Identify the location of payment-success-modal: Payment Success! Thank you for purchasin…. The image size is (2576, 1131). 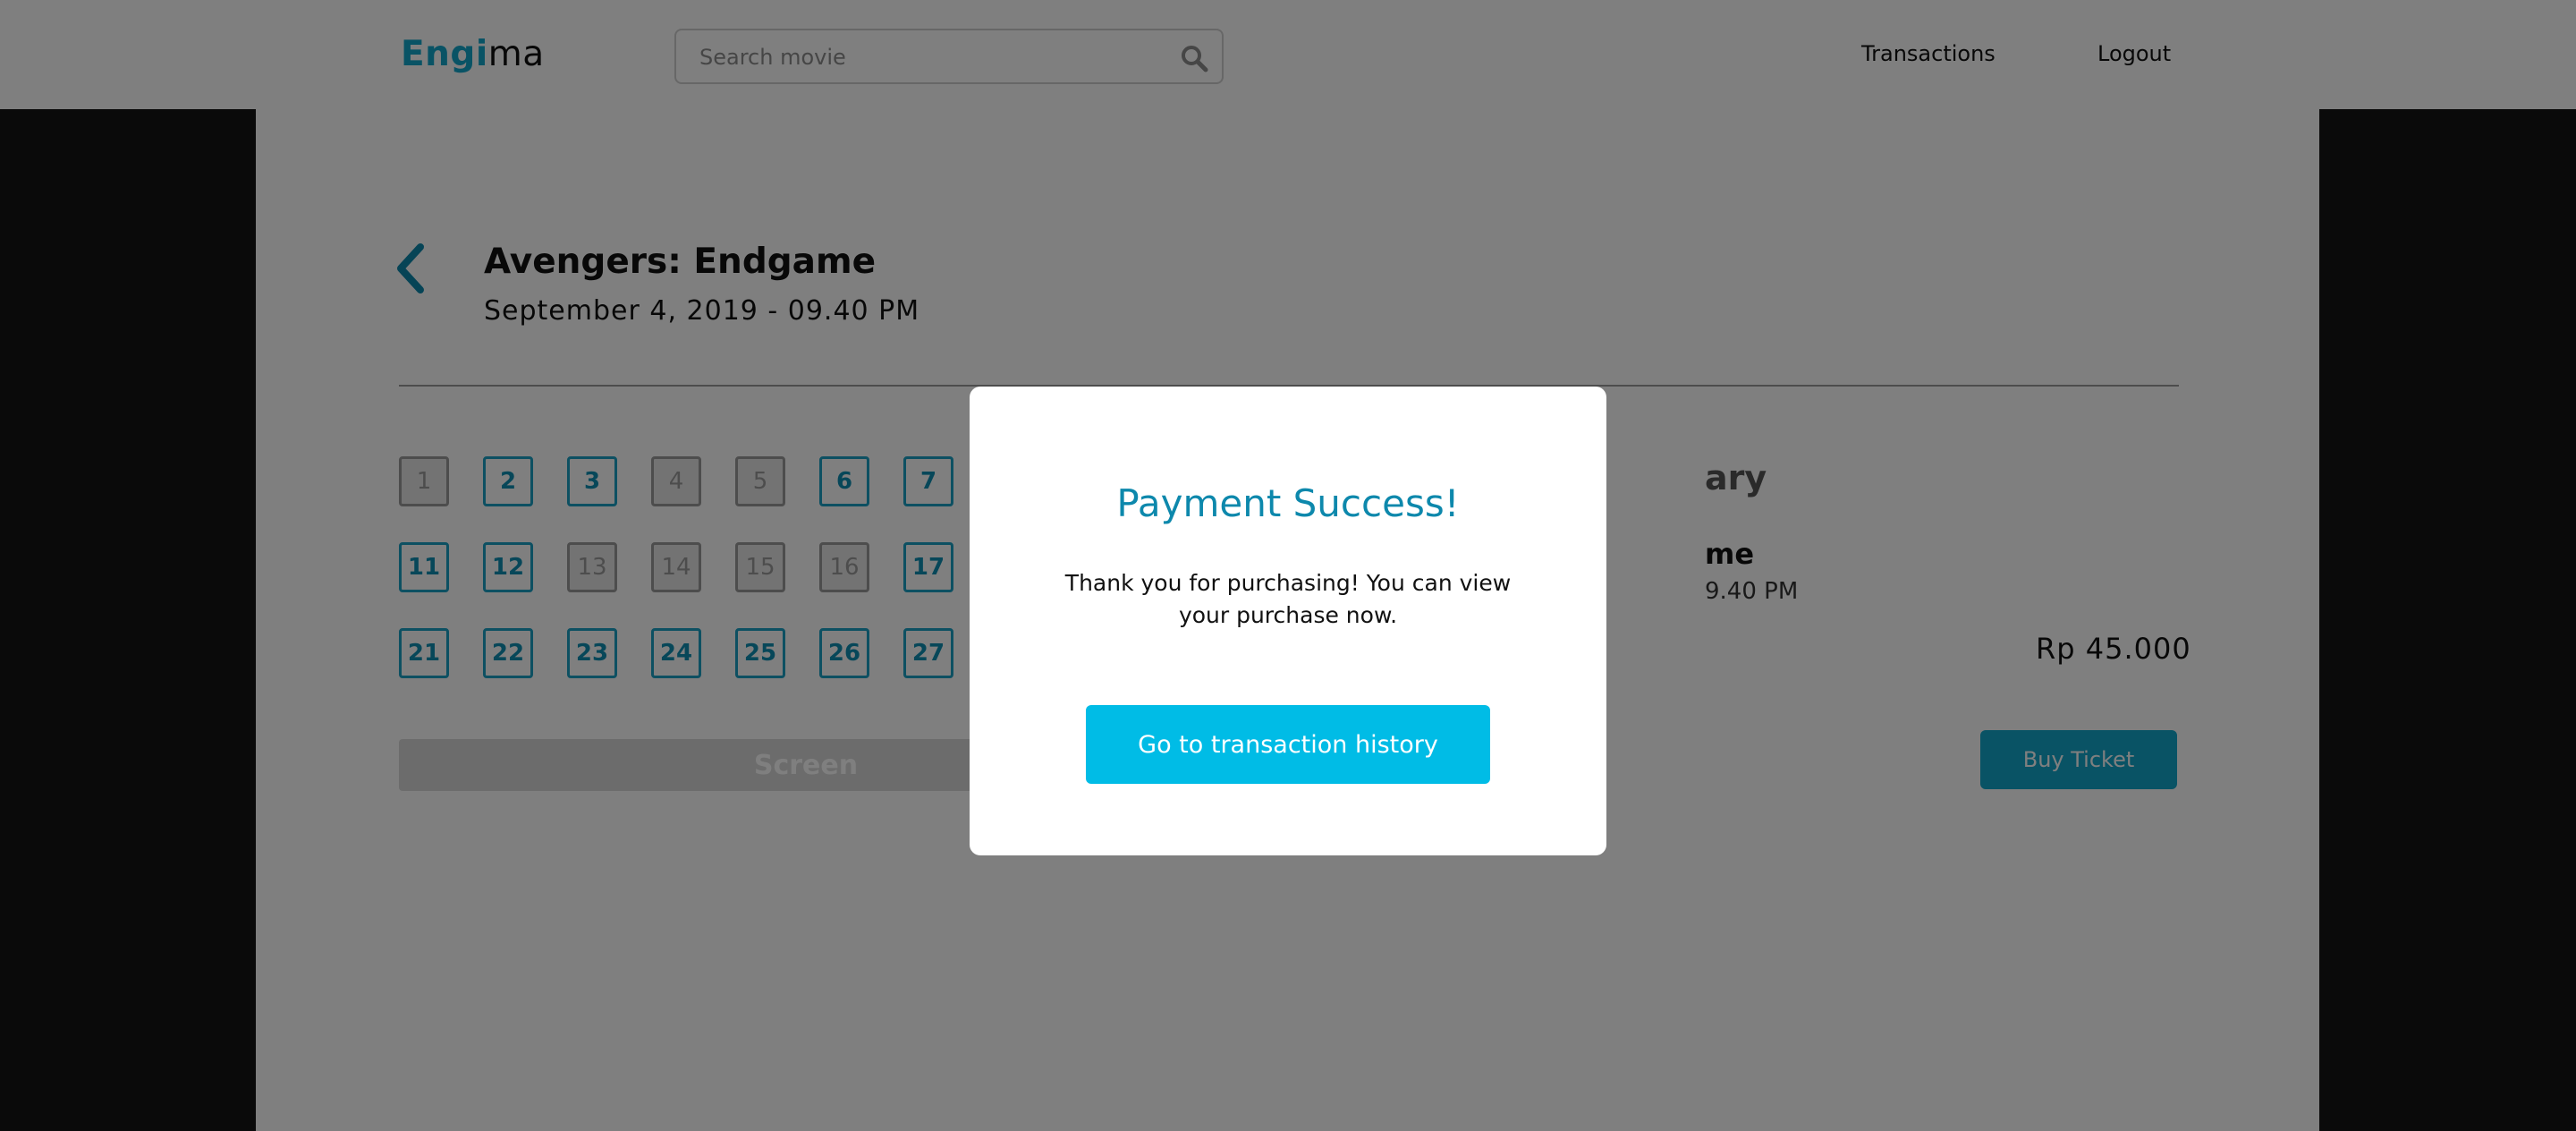
(1288, 621).